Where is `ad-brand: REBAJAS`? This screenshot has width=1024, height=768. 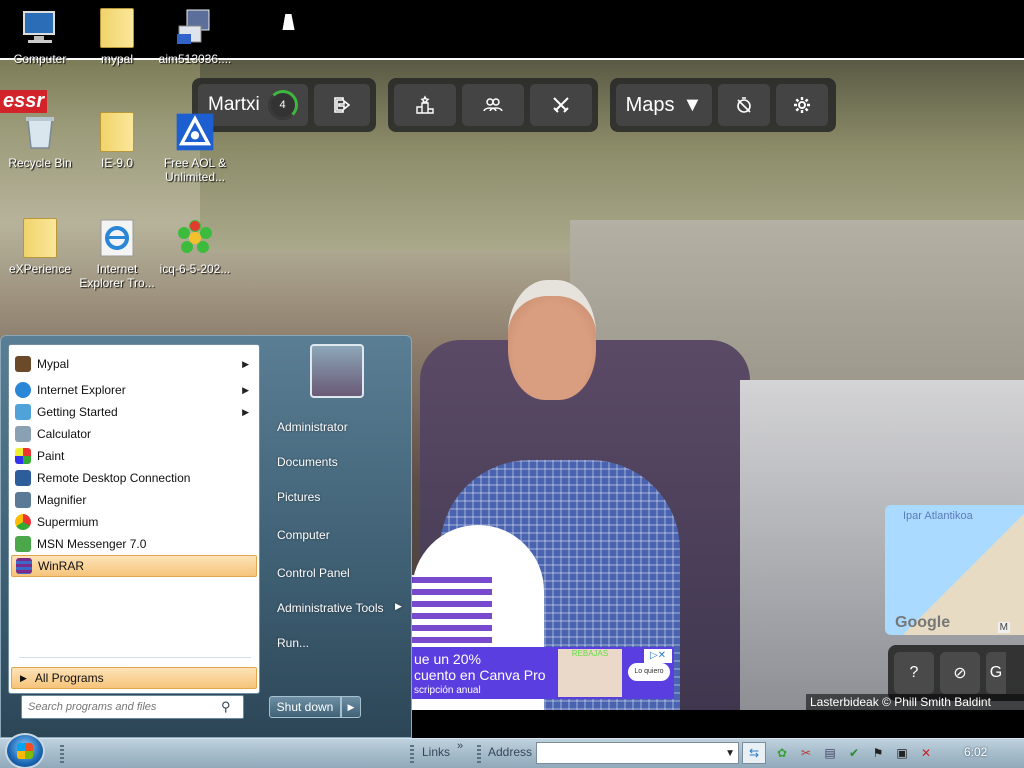
ad-brand: REBAJAS is located at coordinates (590, 653).